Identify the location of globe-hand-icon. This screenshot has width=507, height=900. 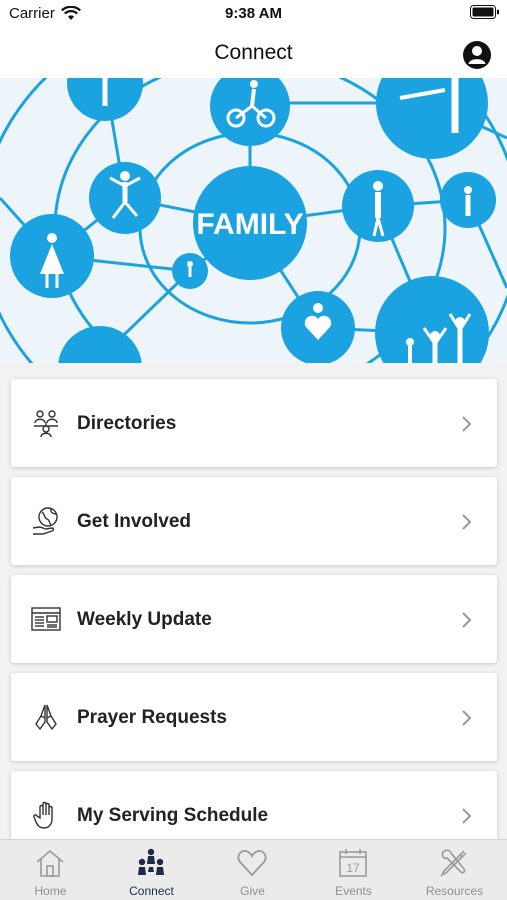
(45, 521).